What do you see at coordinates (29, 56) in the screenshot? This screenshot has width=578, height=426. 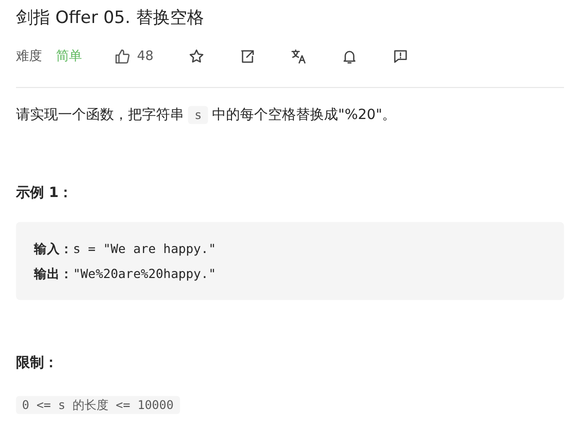 I see `difficulty-label: 难度` at bounding box center [29, 56].